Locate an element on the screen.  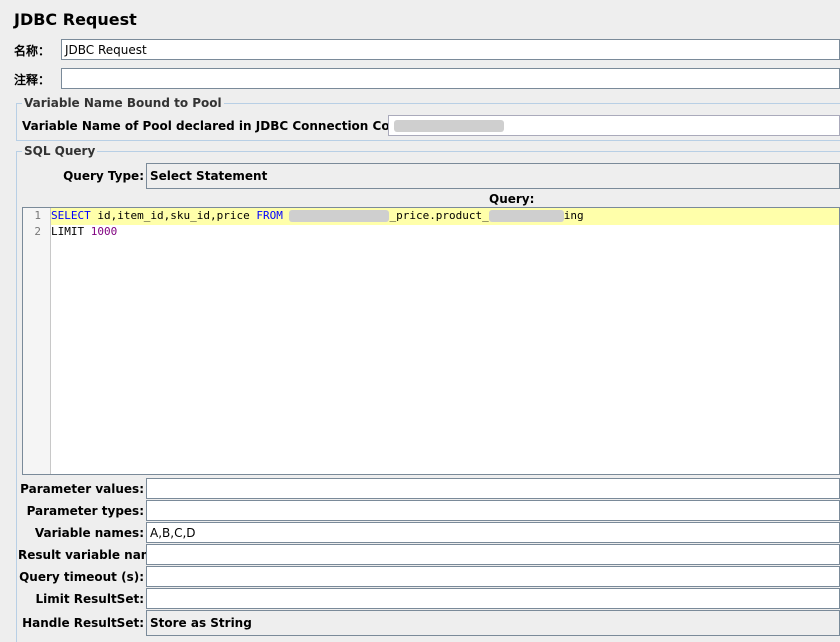
comment-label: 注释： is located at coordinates (32, 80).